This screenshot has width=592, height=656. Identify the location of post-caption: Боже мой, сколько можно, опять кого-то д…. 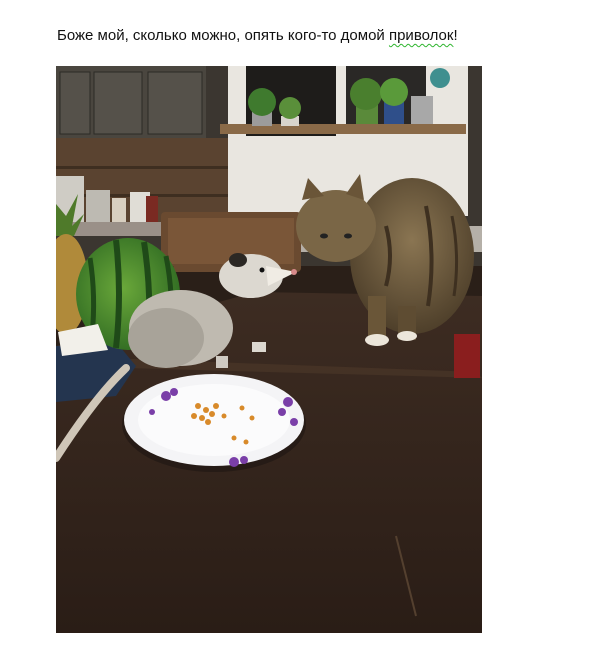
(257, 35).